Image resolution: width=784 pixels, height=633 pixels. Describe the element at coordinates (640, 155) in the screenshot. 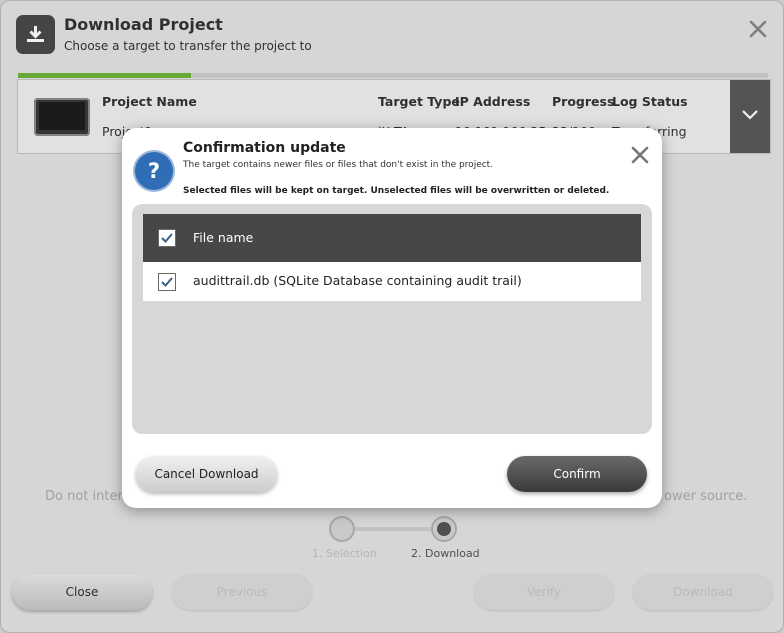

I see `close-icon` at that location.